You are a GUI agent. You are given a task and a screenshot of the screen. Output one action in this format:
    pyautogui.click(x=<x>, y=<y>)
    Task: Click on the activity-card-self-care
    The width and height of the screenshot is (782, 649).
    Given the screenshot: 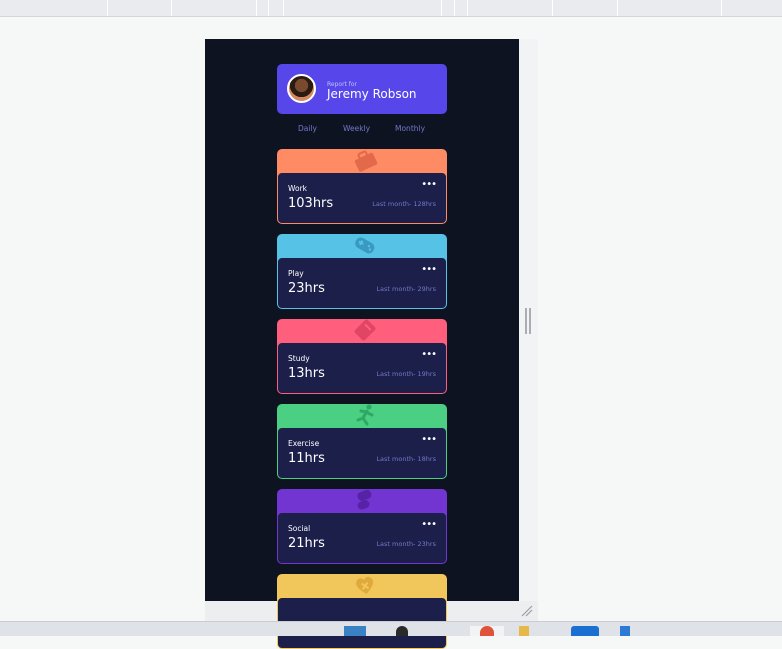 What is the action you would take?
    pyautogui.click(x=362, y=611)
    